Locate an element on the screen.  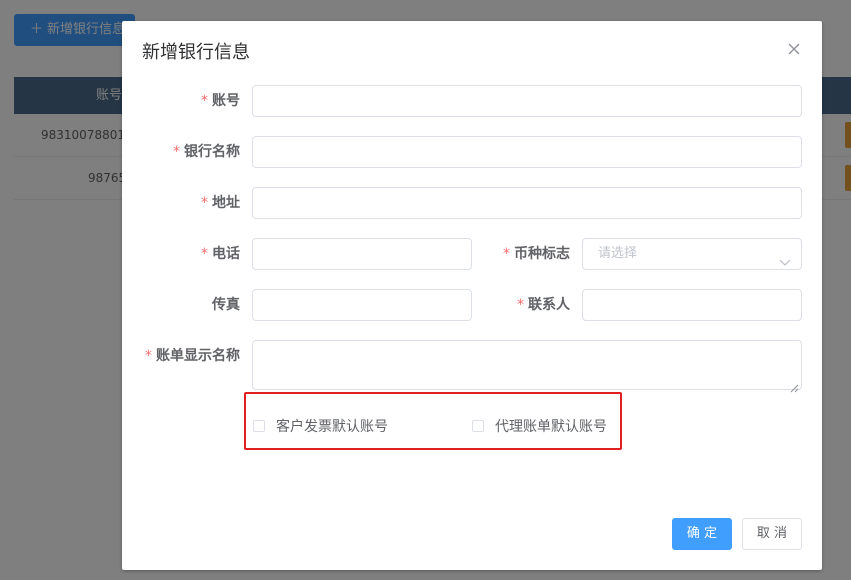
currency-placeholder: 请选择 is located at coordinates (618, 253).